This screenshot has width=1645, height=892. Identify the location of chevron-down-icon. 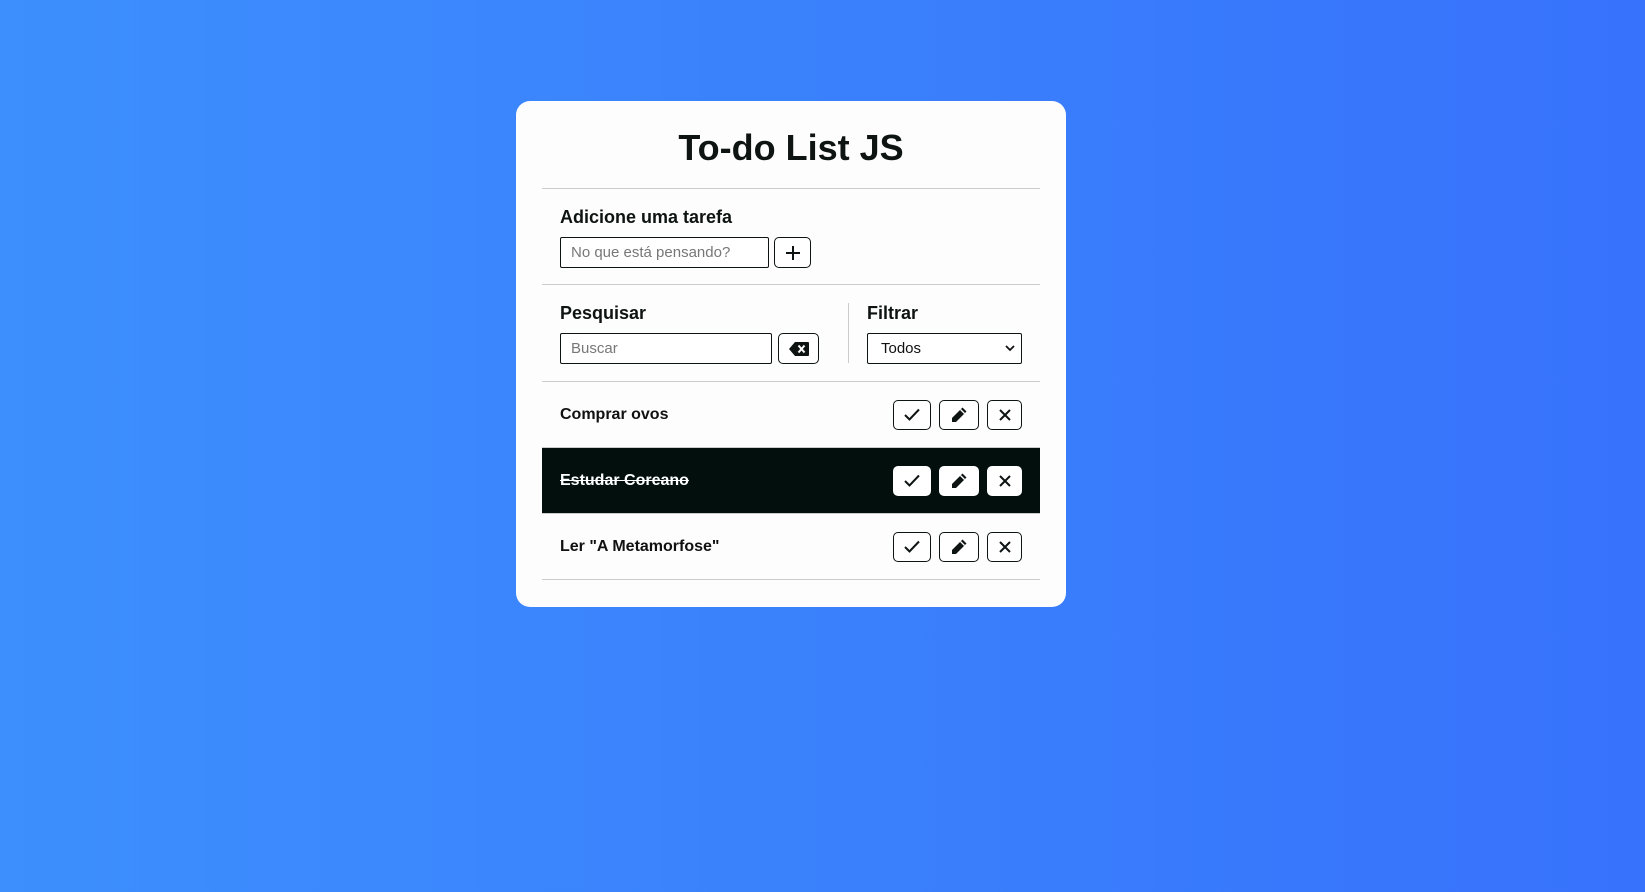
(1010, 348).